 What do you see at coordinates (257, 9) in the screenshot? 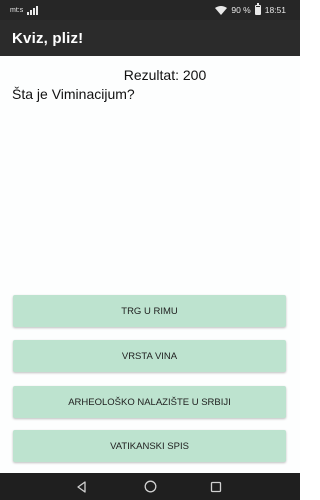
I see `battery-icon` at bounding box center [257, 9].